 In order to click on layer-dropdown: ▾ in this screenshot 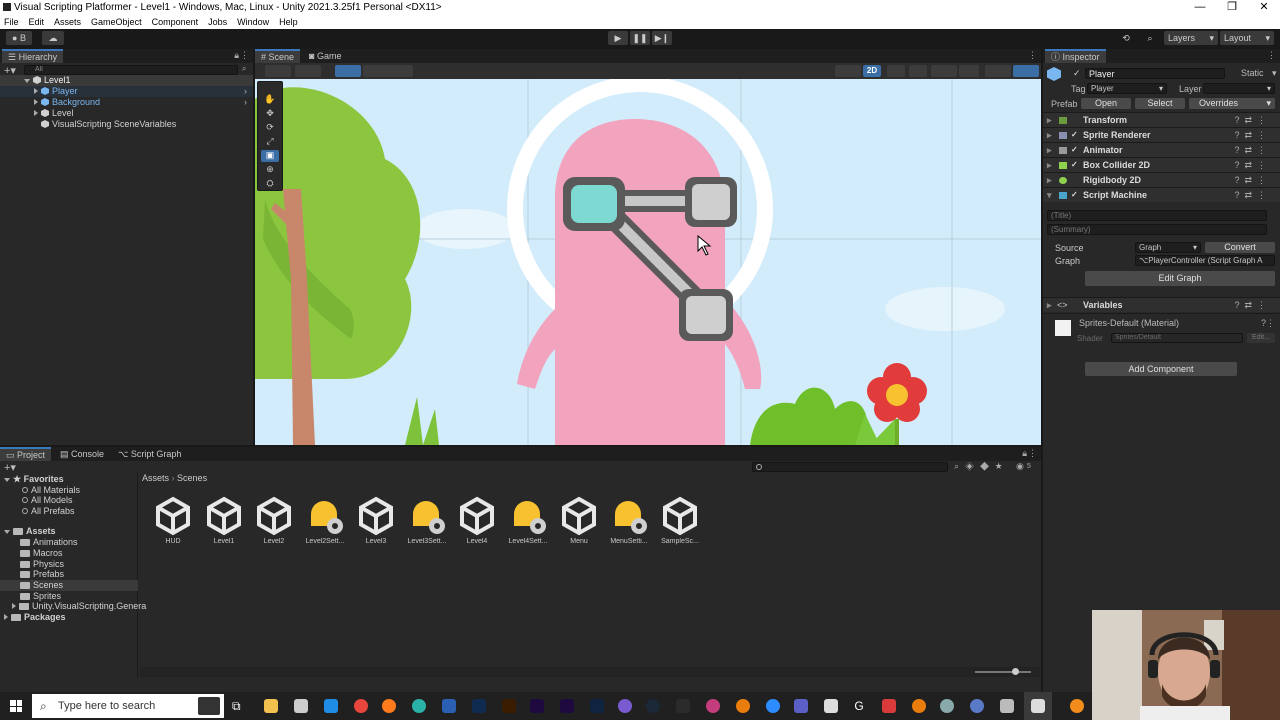, I will do `click(1239, 88)`.